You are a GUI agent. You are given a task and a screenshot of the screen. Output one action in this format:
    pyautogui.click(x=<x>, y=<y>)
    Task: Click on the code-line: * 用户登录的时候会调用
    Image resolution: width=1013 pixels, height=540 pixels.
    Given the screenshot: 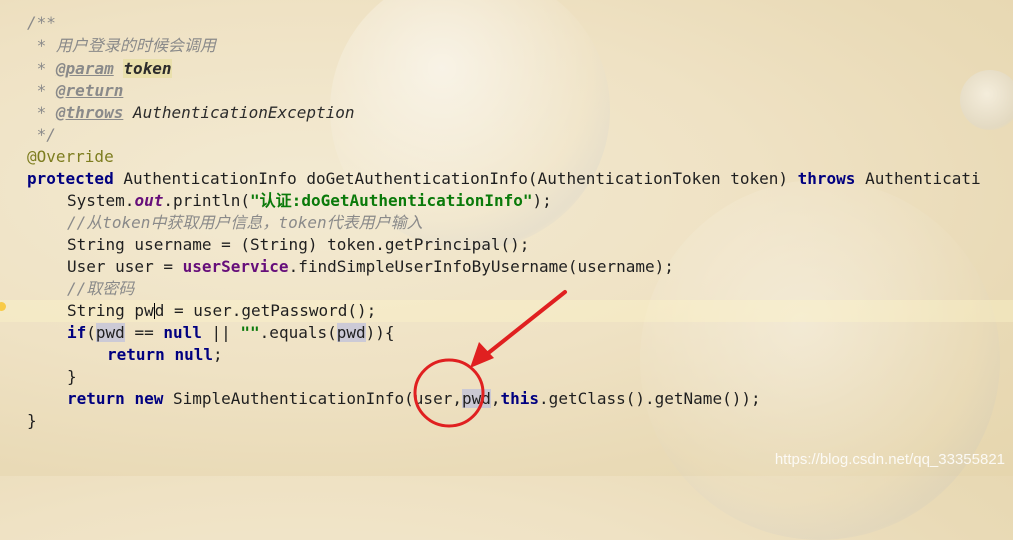 What is the action you would take?
    pyautogui.click(x=121, y=45)
    